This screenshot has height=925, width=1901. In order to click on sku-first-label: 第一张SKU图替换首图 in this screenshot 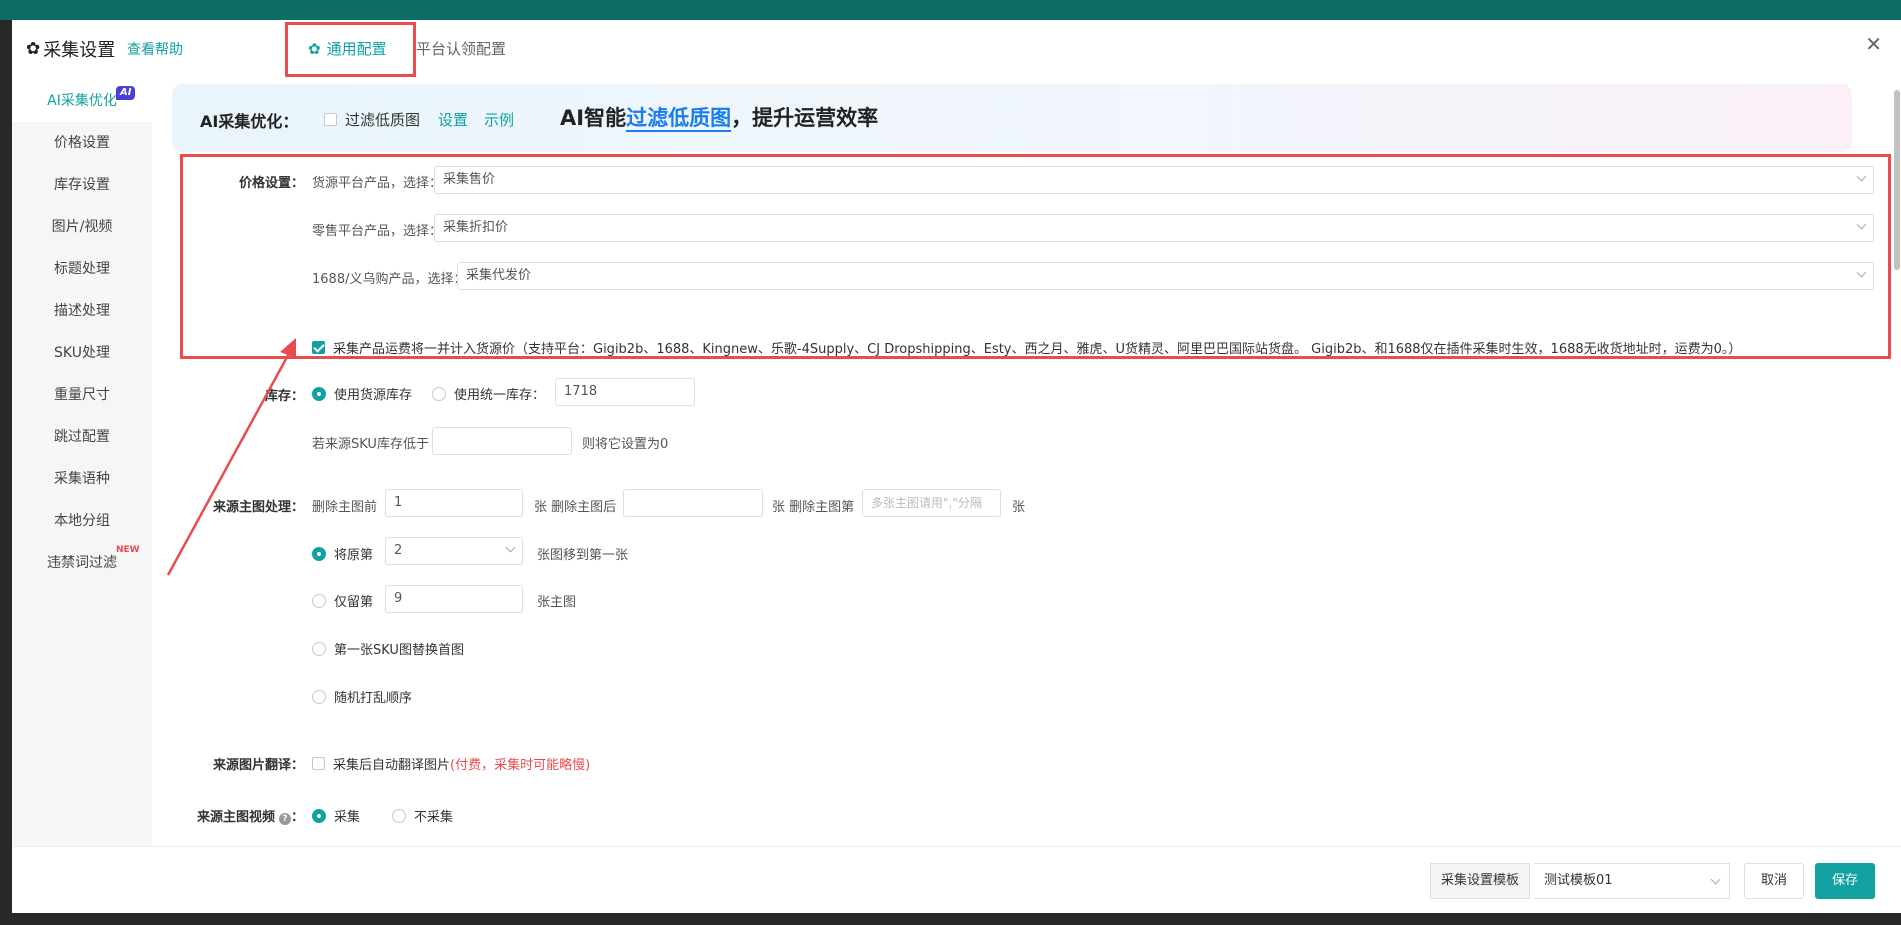, I will do `click(399, 650)`.